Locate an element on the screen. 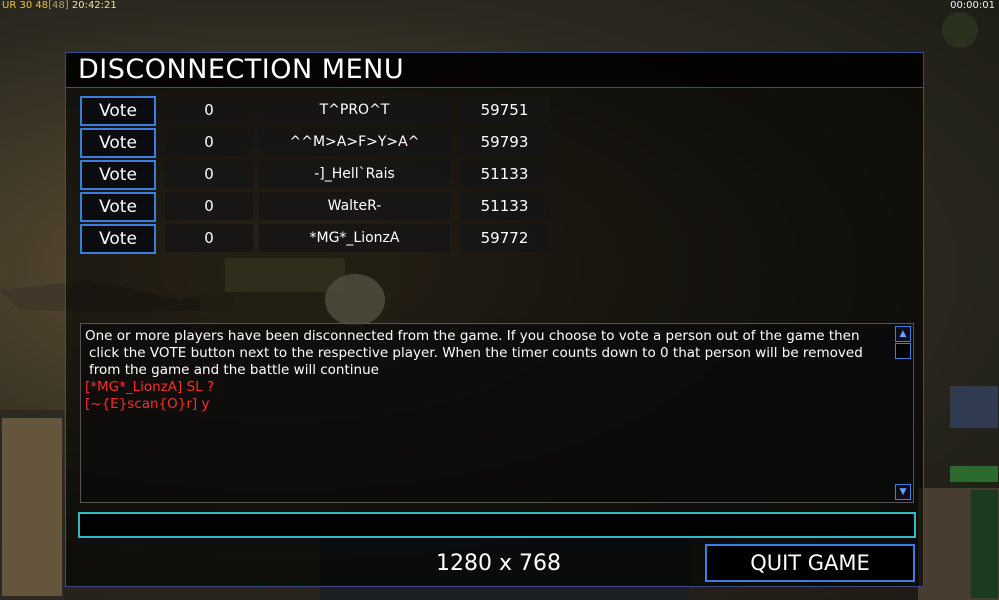 The width and height of the screenshot is (999, 600). hud-game-timer: 00:00:01 is located at coordinates (972, 5).